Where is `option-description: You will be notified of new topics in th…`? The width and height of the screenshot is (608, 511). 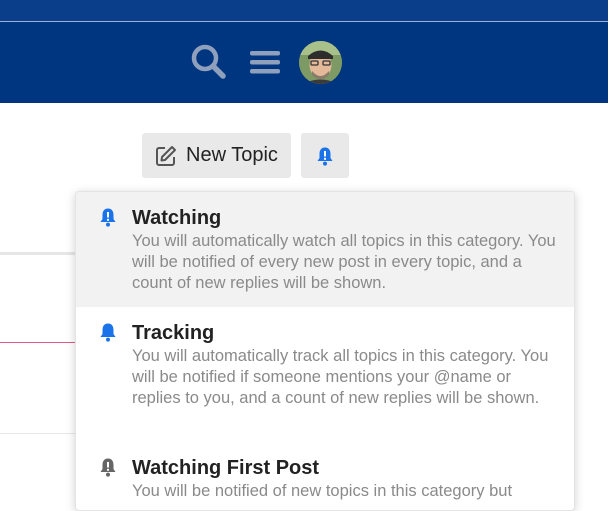 option-description: You will be notified of new topics in th… is located at coordinates (322, 491).